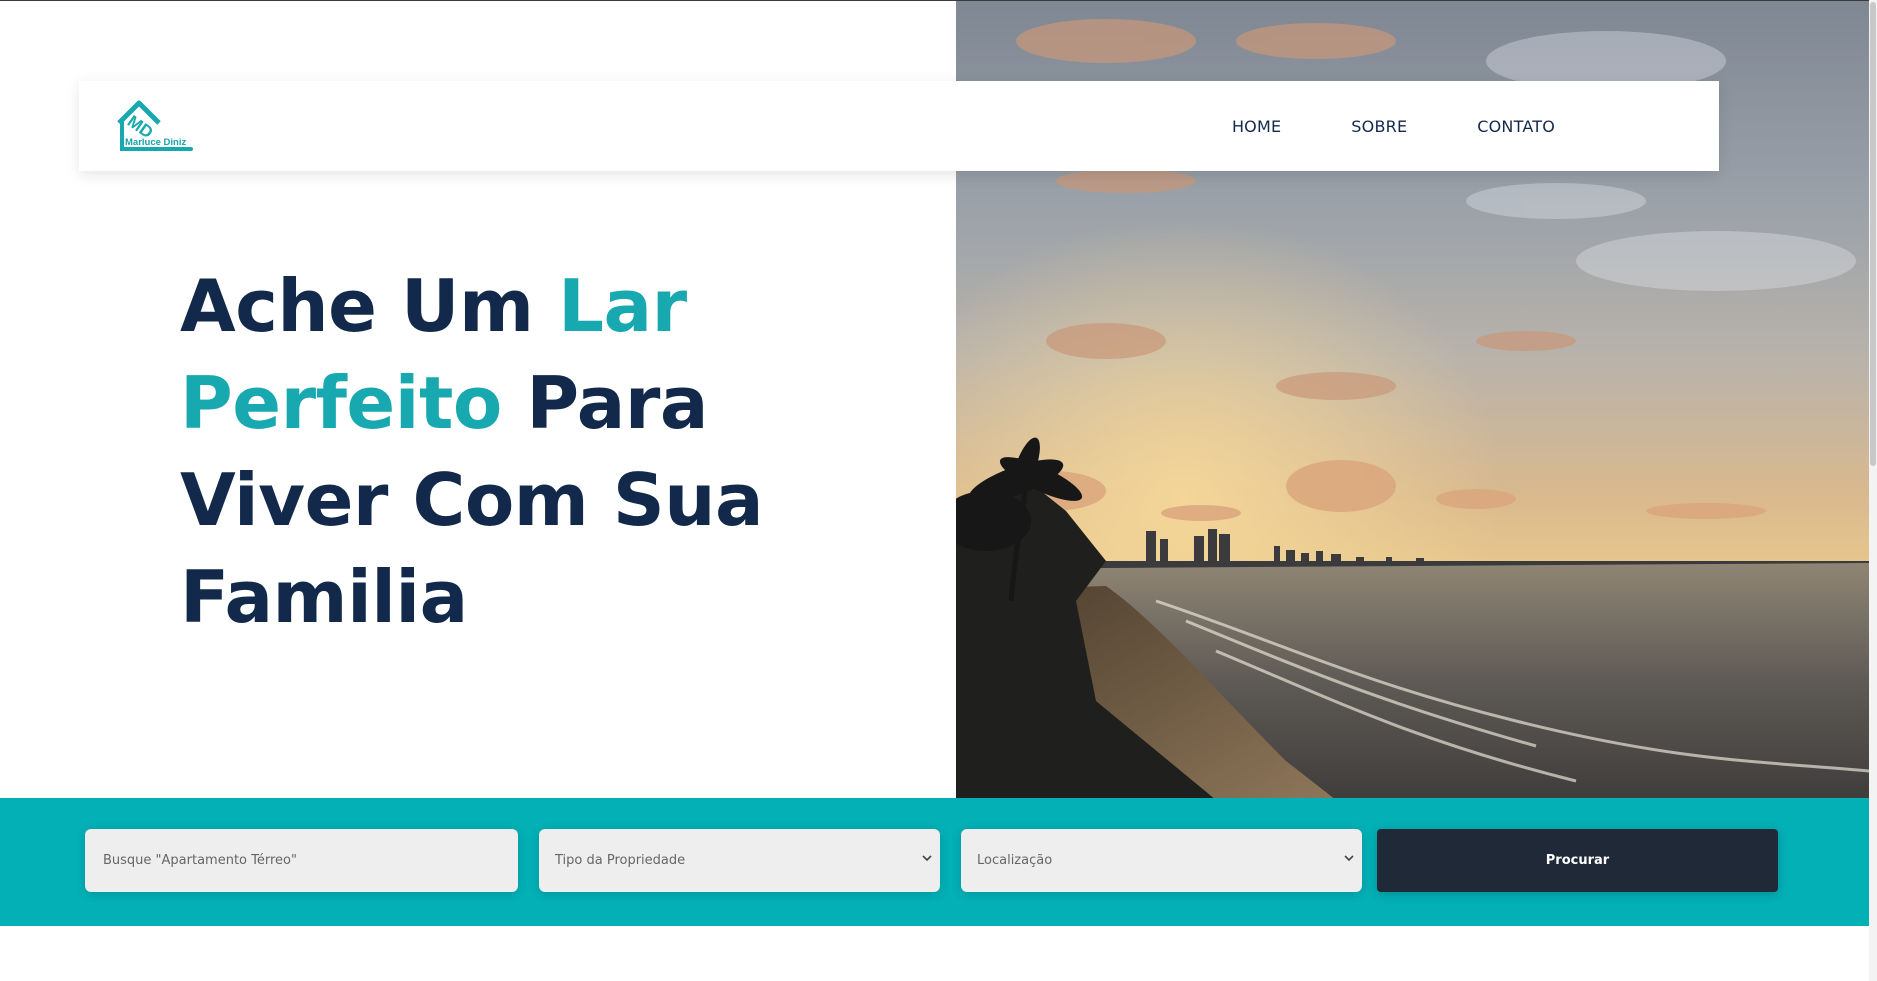 Image resolution: width=1877 pixels, height=981 pixels. I want to click on headline-accent: Lar, so click(622, 306).